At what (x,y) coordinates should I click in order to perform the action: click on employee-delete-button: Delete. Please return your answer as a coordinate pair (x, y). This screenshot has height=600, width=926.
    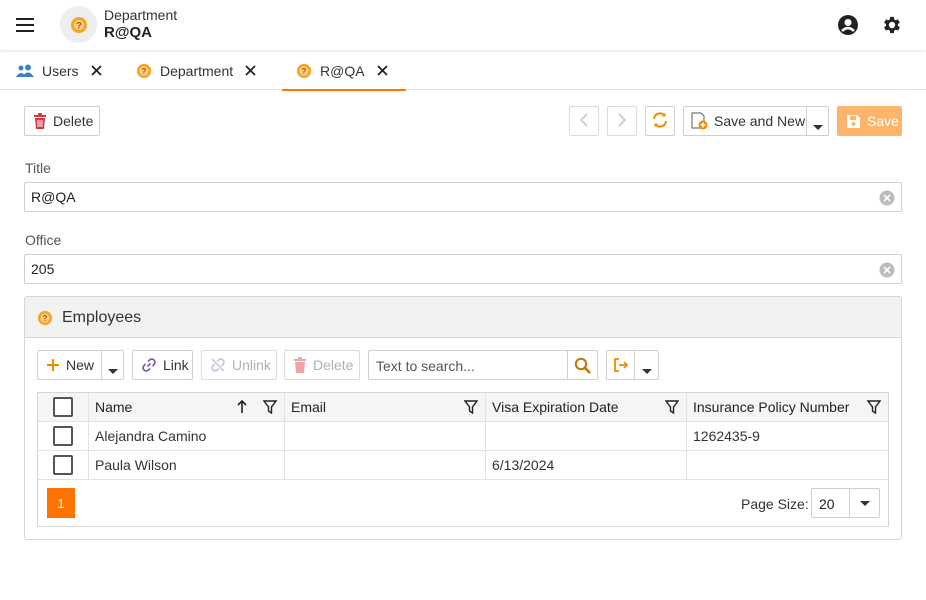
    Looking at the image, I should click on (322, 365).